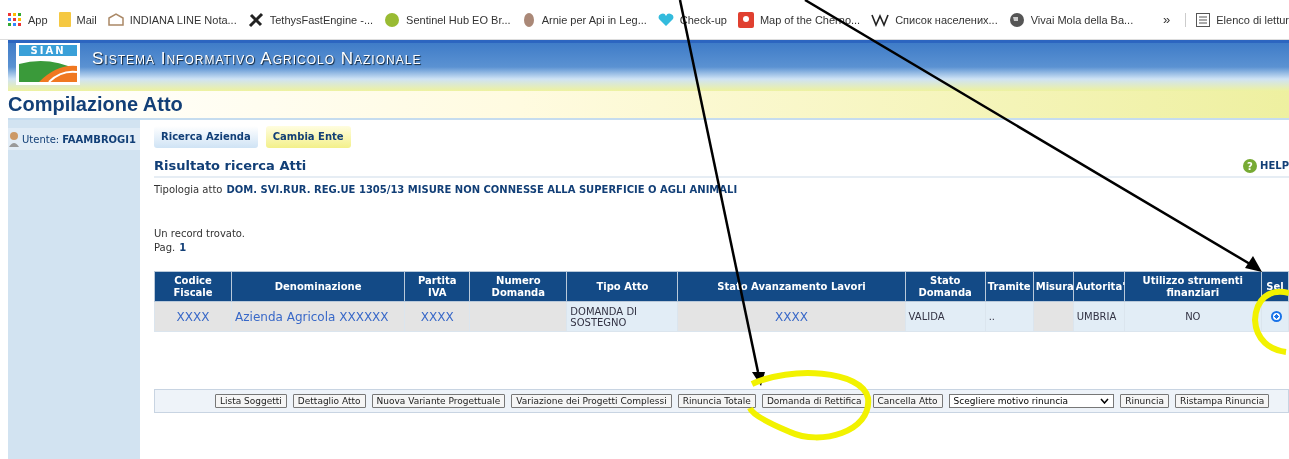  Describe the element at coordinates (945, 316) in the screenshot. I see `table-cell: VALIDA` at that location.